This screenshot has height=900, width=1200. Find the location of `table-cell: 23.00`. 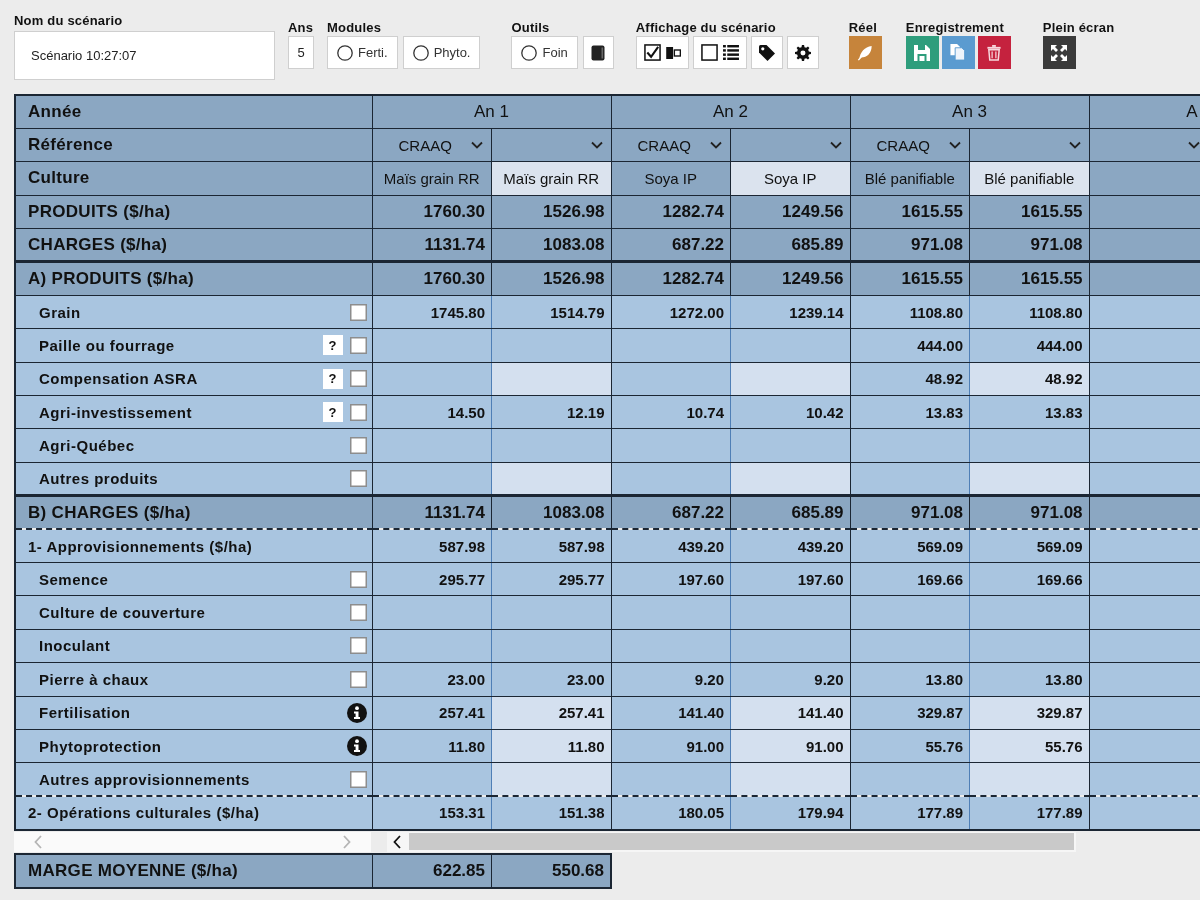

table-cell: 23.00 is located at coordinates (432, 679).